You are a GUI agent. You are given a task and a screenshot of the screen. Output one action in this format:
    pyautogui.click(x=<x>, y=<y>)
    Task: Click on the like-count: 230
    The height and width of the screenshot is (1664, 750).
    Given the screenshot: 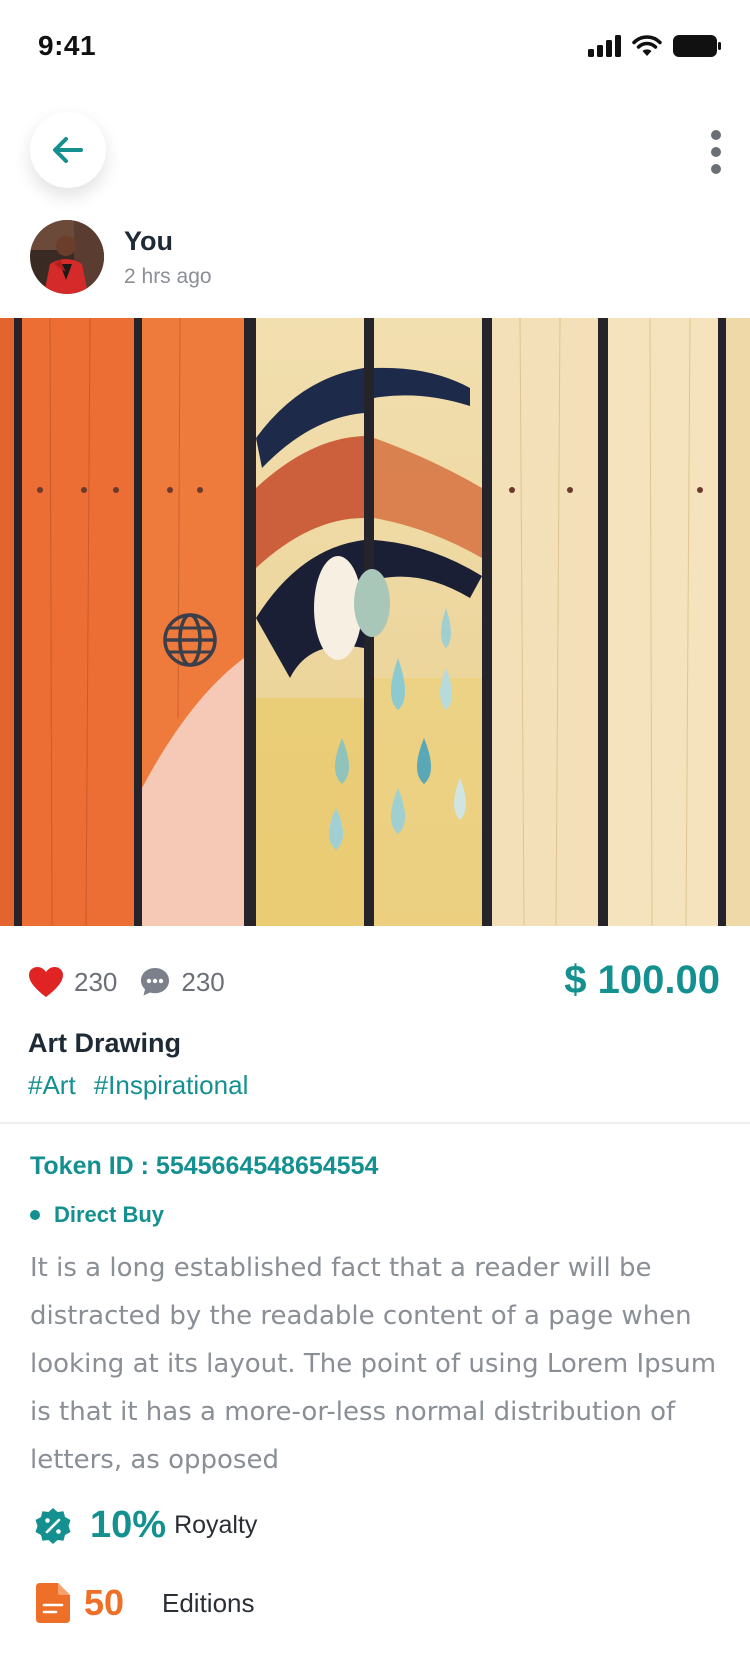 What is the action you would take?
    pyautogui.click(x=96, y=981)
    